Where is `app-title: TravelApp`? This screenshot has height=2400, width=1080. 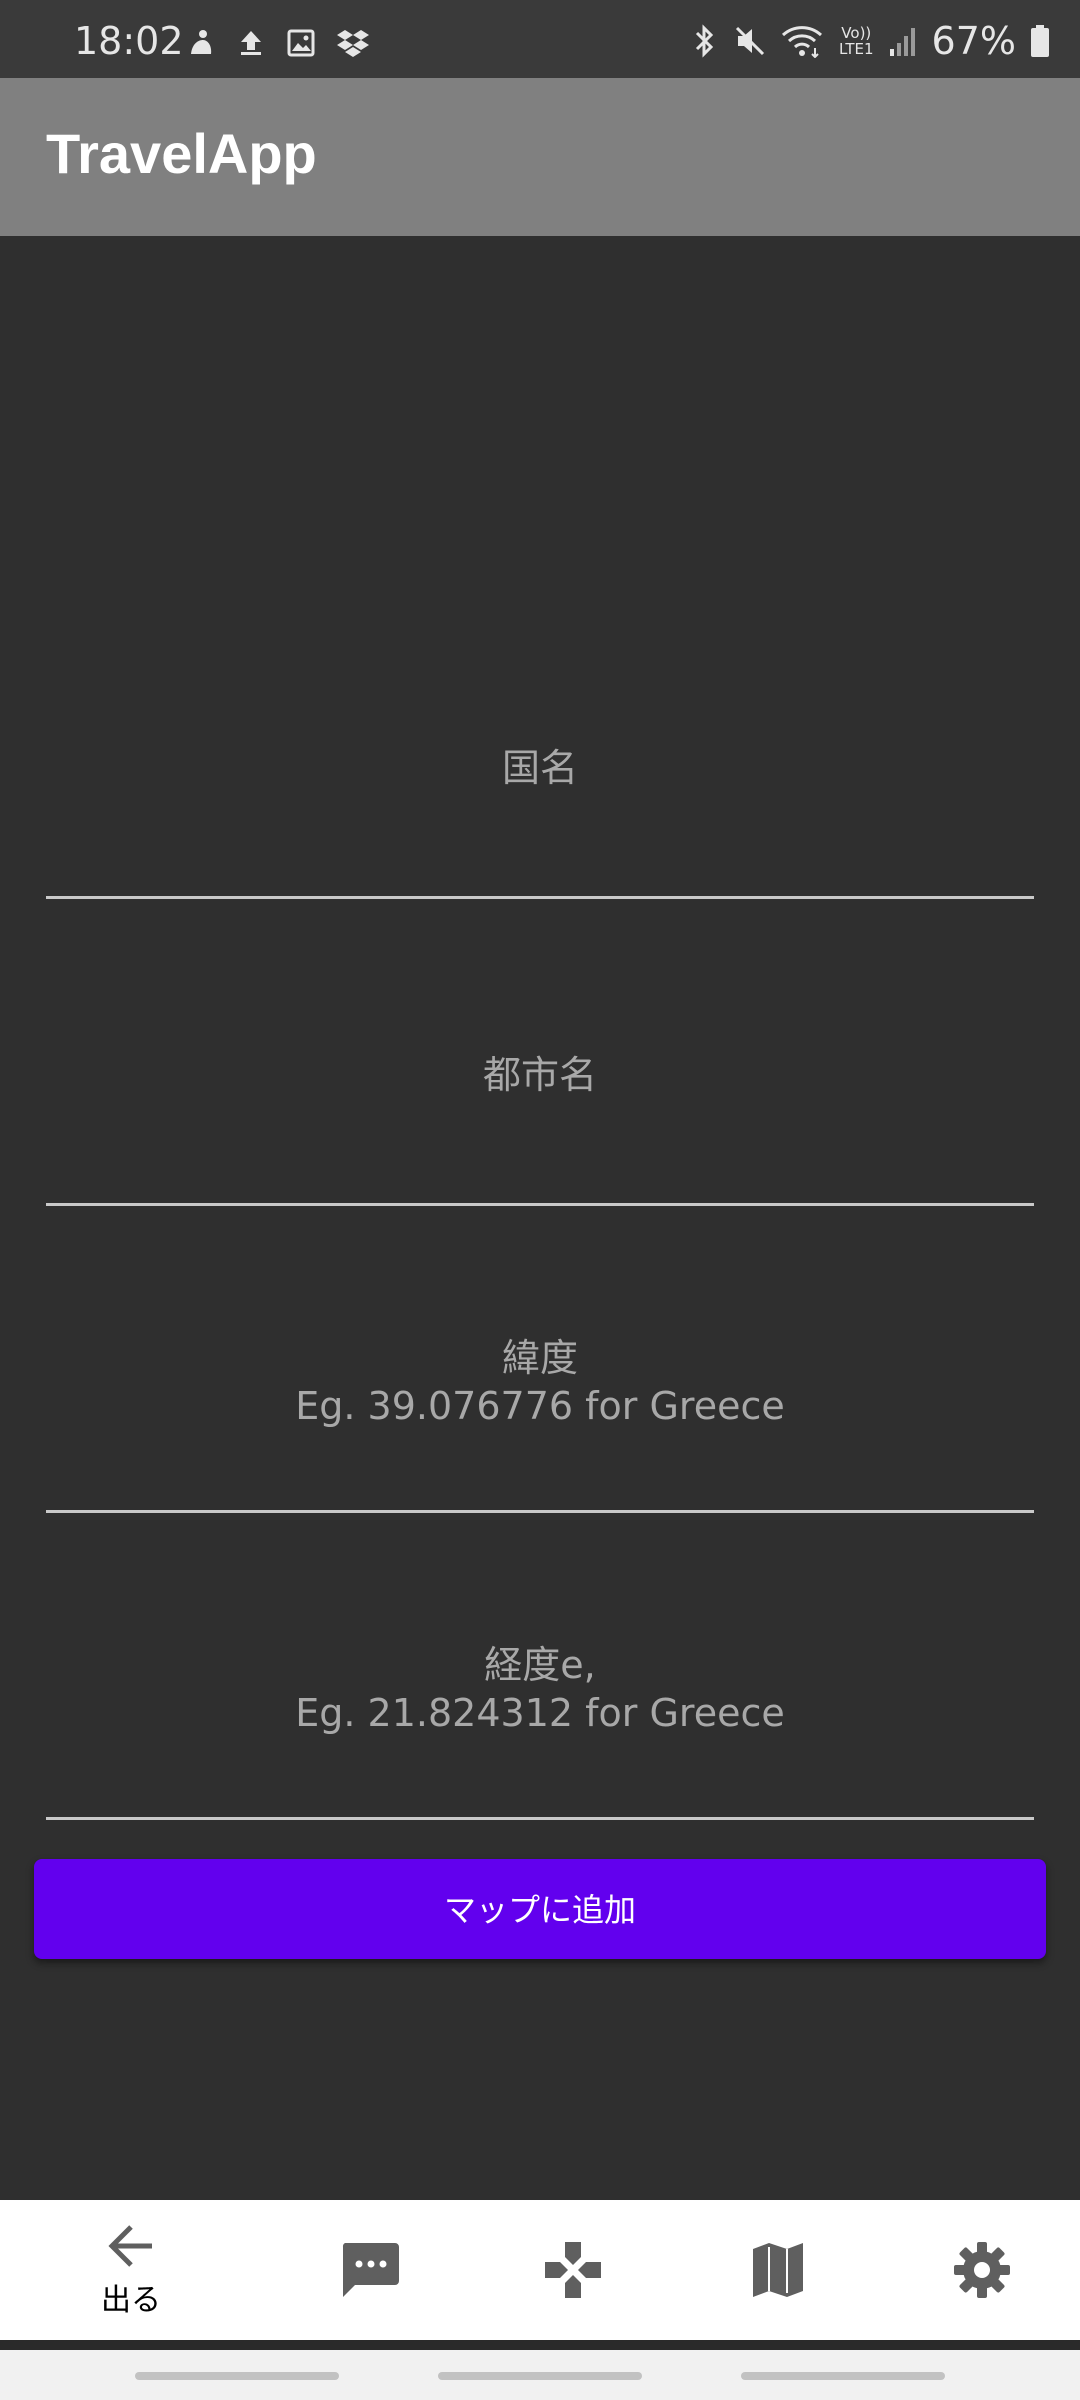 app-title: TravelApp is located at coordinates (181, 153).